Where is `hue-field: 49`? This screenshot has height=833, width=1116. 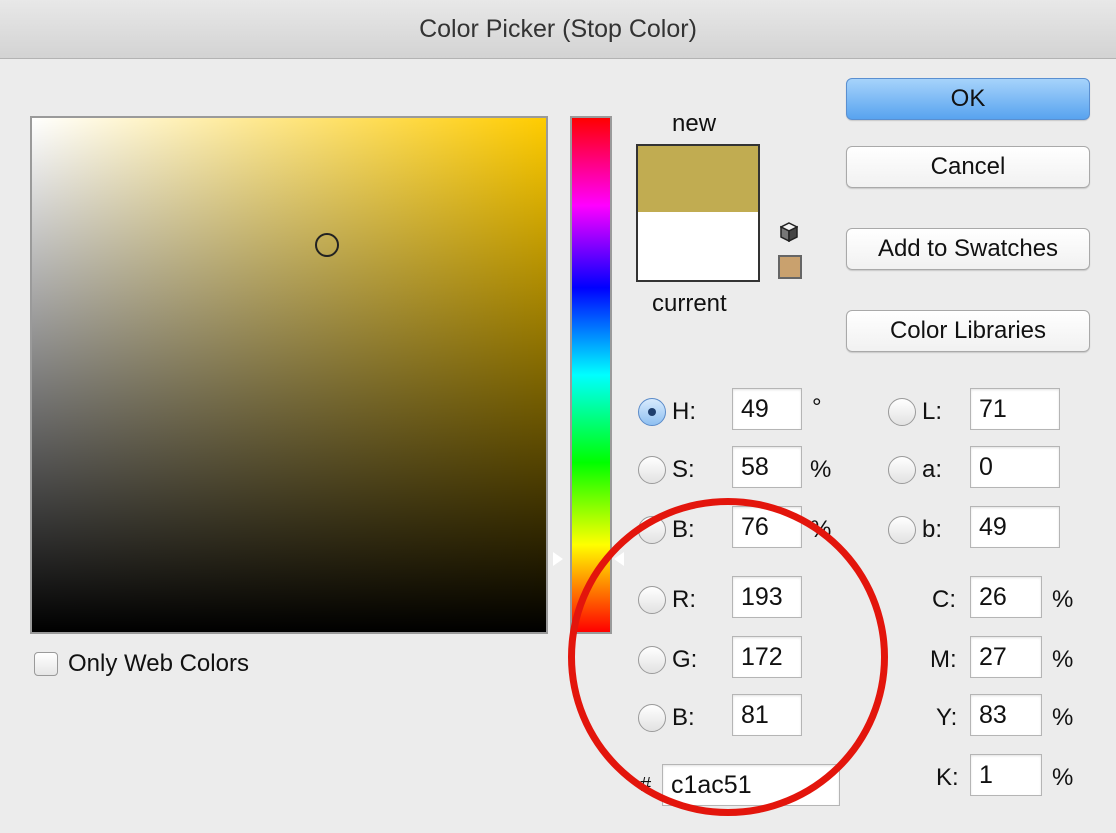 hue-field: 49 is located at coordinates (767, 409).